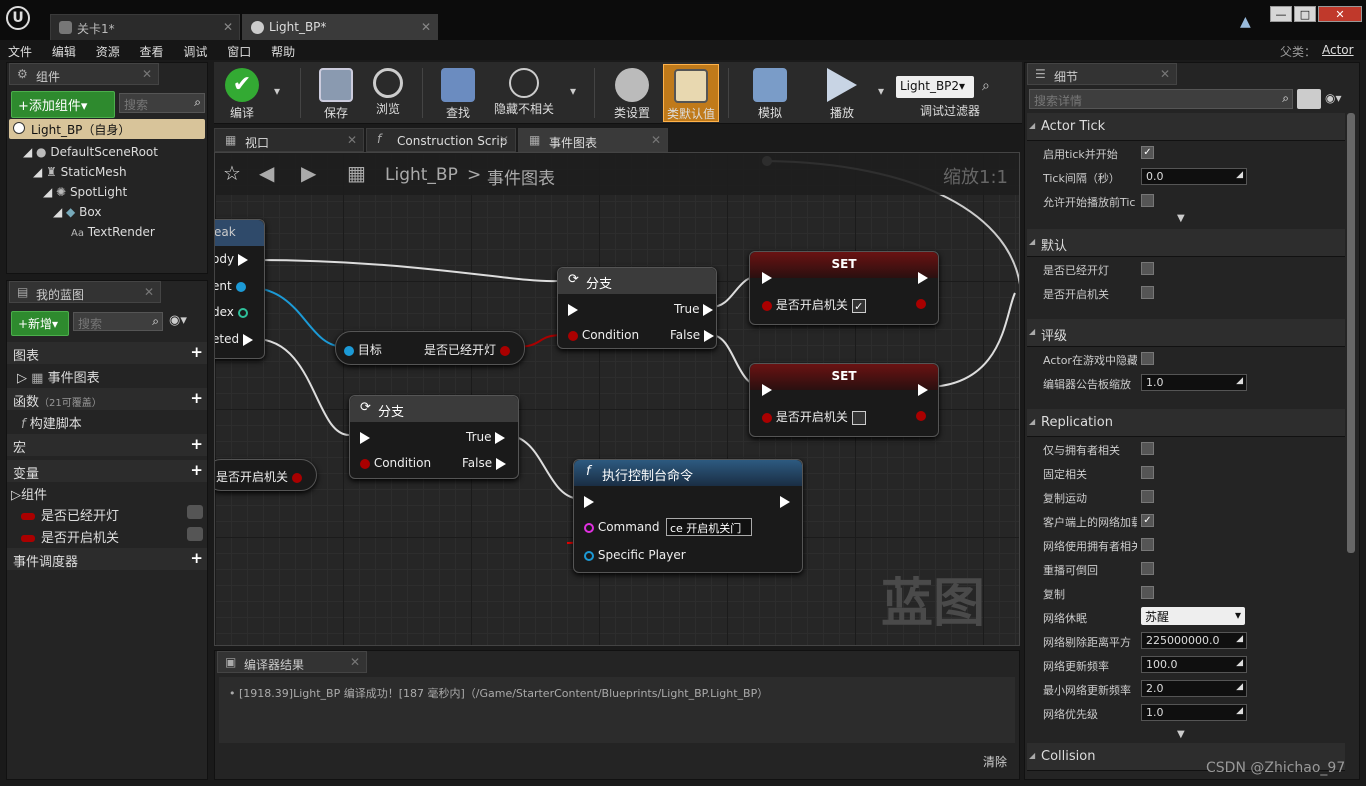 The image size is (1366, 786). I want to click on pin-index: dex, so click(231, 312).